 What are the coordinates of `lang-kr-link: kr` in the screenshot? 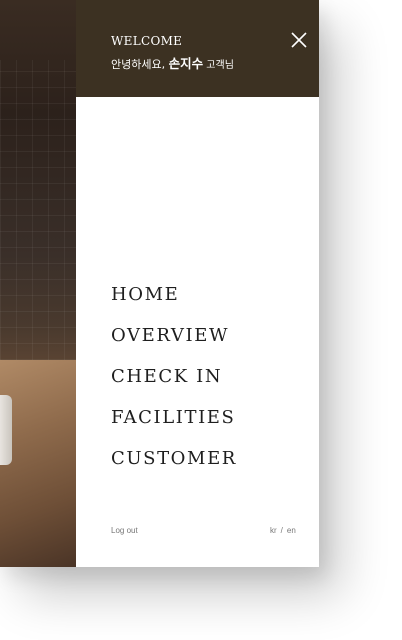 It's located at (273, 530).